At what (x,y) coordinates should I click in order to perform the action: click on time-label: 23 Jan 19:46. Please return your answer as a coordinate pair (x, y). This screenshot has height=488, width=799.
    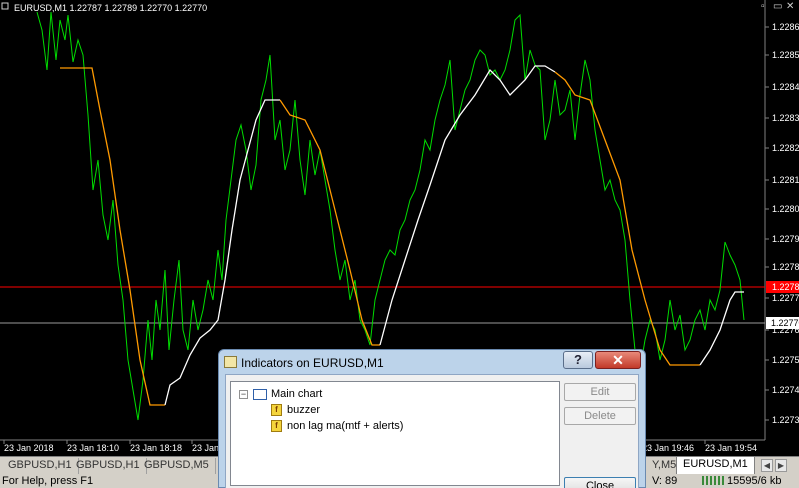
    Looking at the image, I should click on (668, 448).